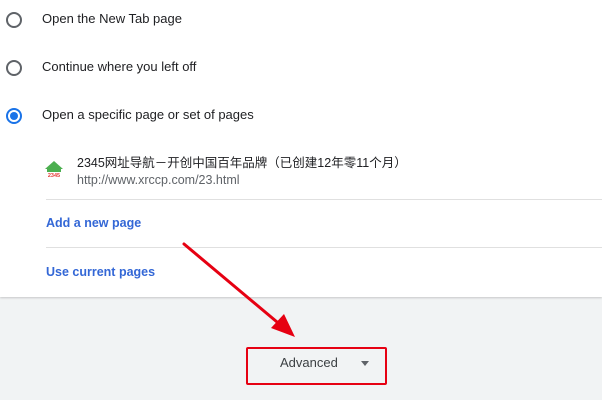  I want to click on red-arrow-annotation, so click(238, 289).